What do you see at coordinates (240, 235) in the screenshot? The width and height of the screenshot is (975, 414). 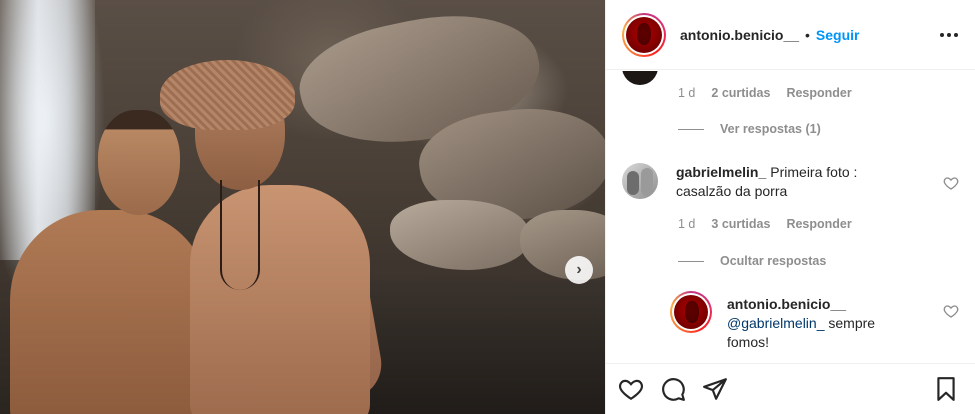 I see `necklace` at bounding box center [240, 235].